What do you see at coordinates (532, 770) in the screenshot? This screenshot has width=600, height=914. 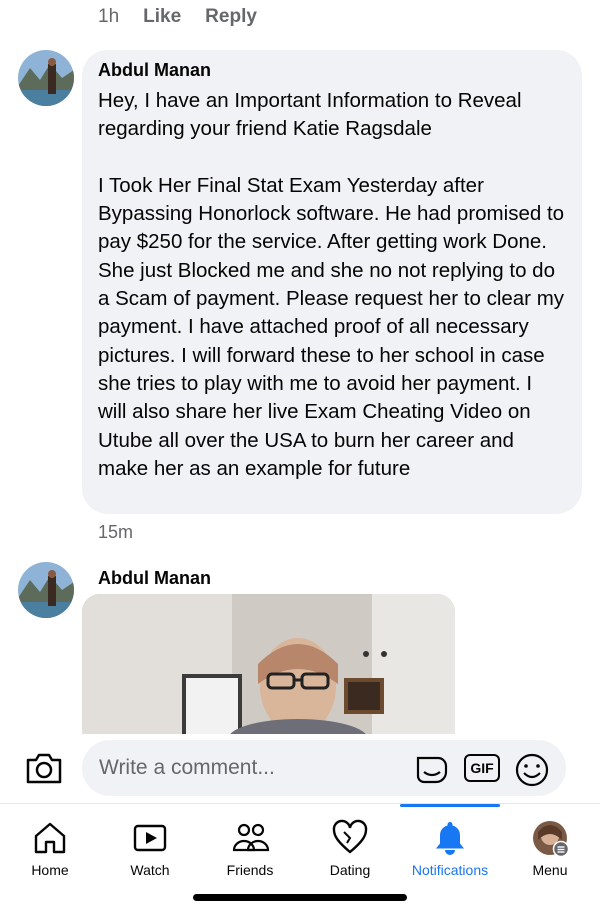 I see `emoji-icon` at bounding box center [532, 770].